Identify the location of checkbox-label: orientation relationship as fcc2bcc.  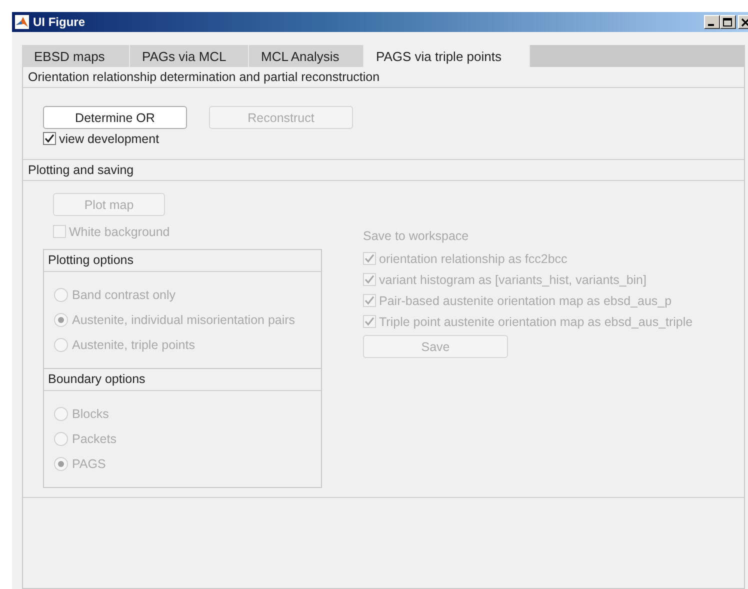
(473, 259).